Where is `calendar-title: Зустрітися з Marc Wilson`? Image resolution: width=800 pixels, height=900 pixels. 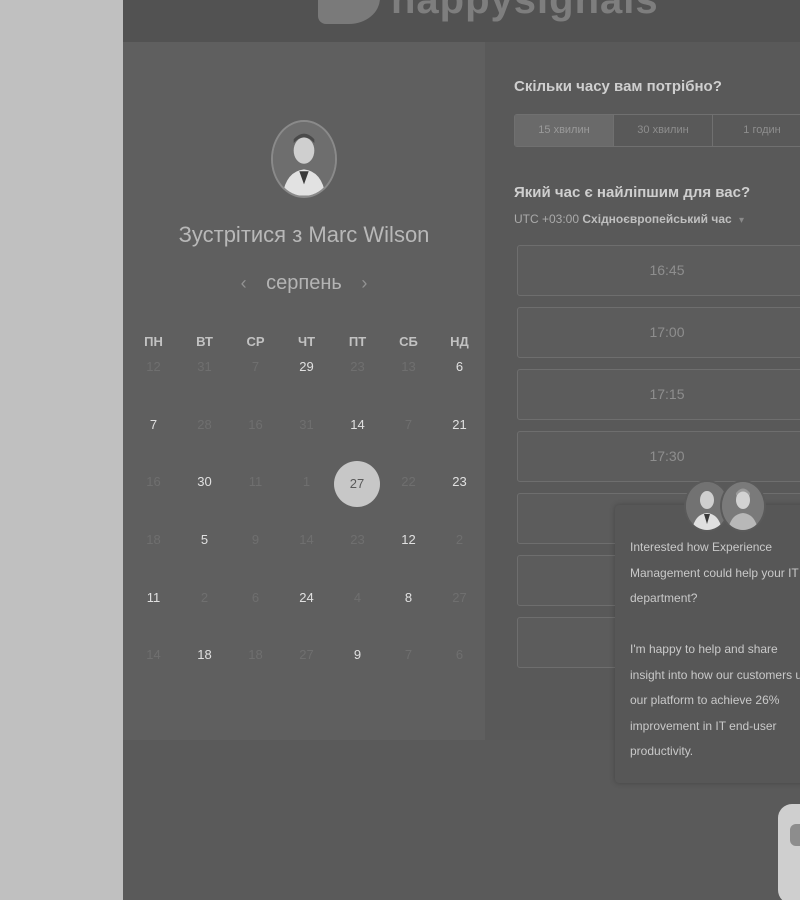 calendar-title: Зустрітися з Marc Wilson is located at coordinates (304, 234).